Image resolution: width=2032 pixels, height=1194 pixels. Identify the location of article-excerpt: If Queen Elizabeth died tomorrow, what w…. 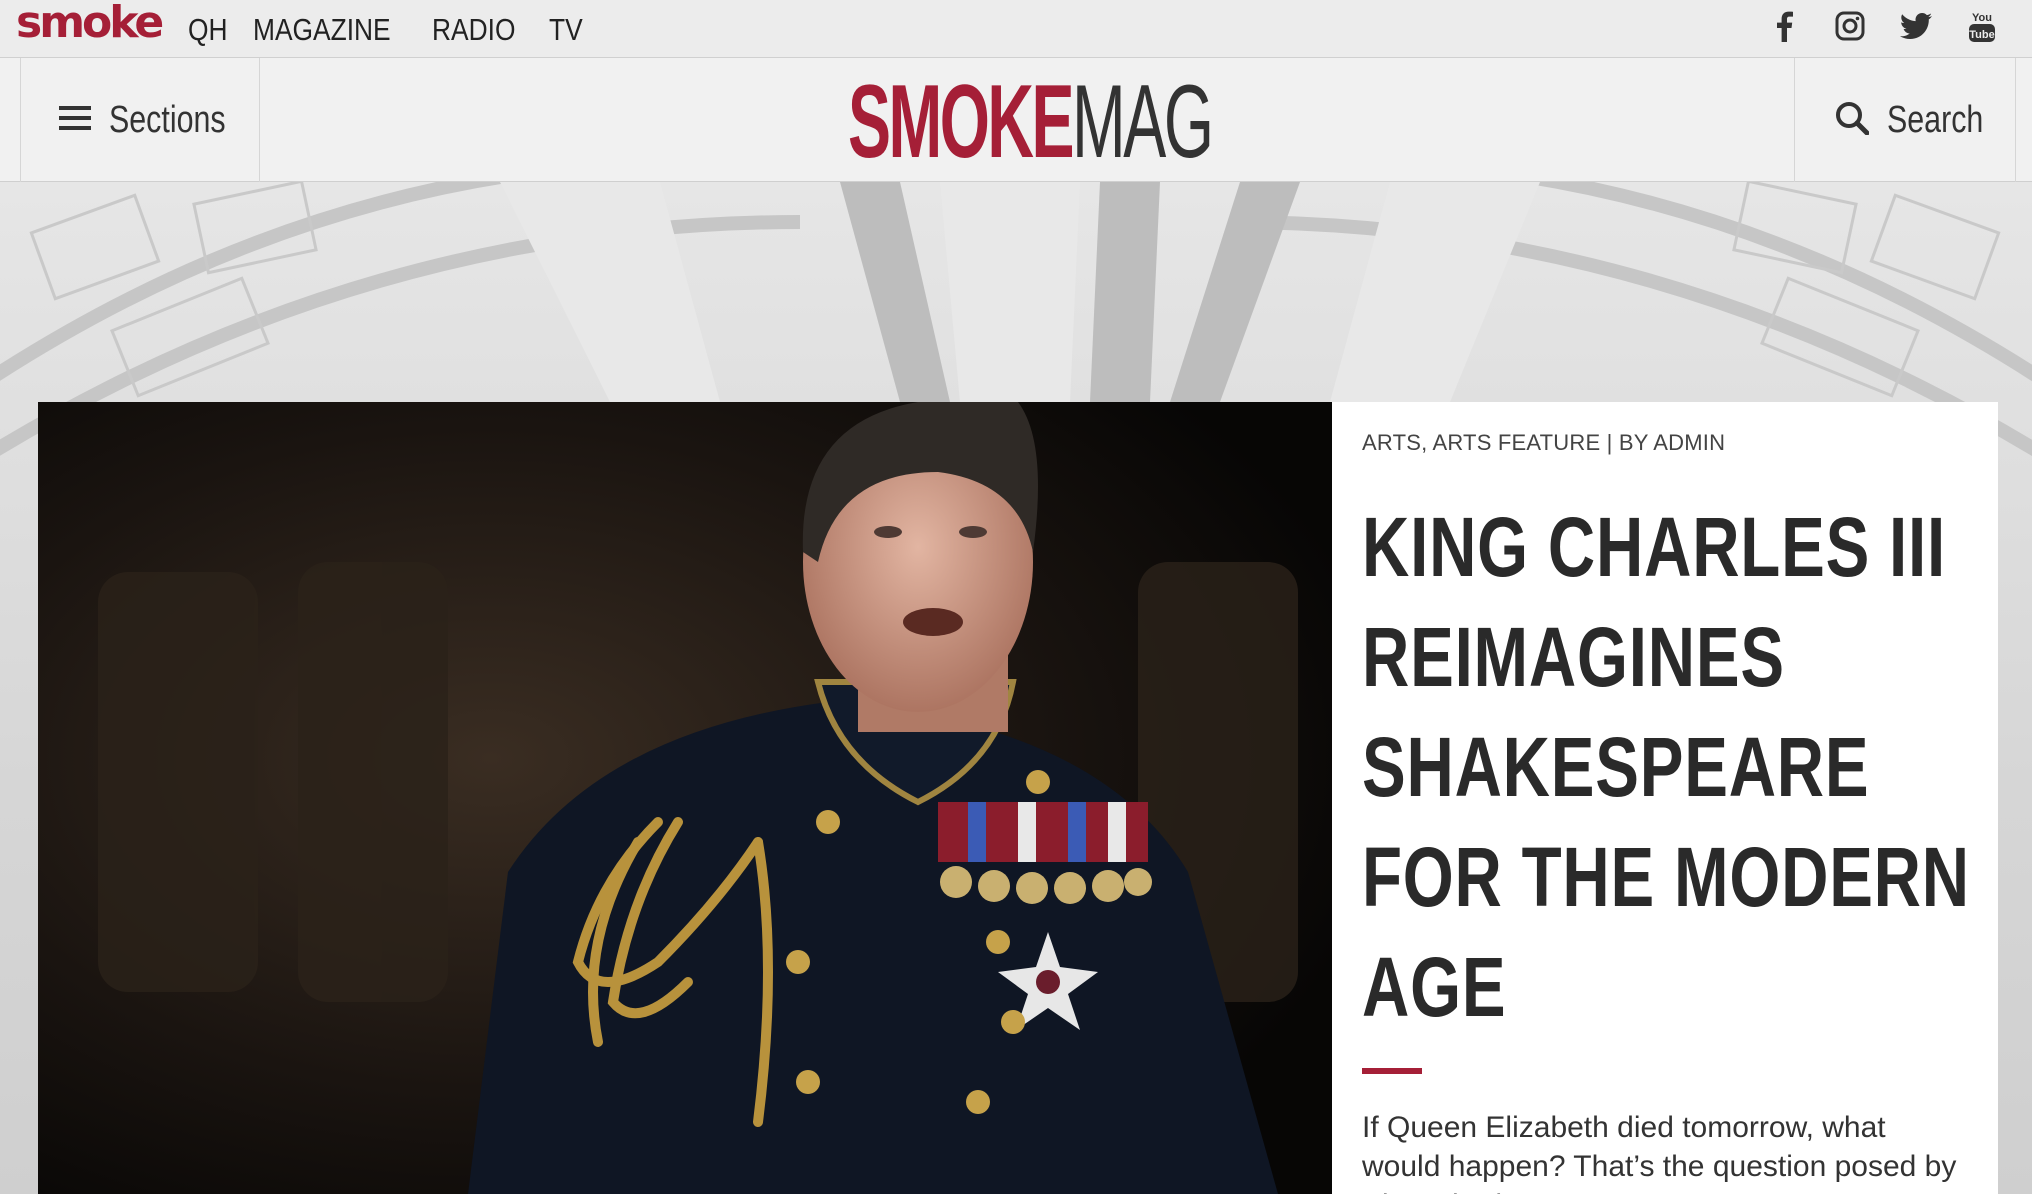
(1659, 1152).